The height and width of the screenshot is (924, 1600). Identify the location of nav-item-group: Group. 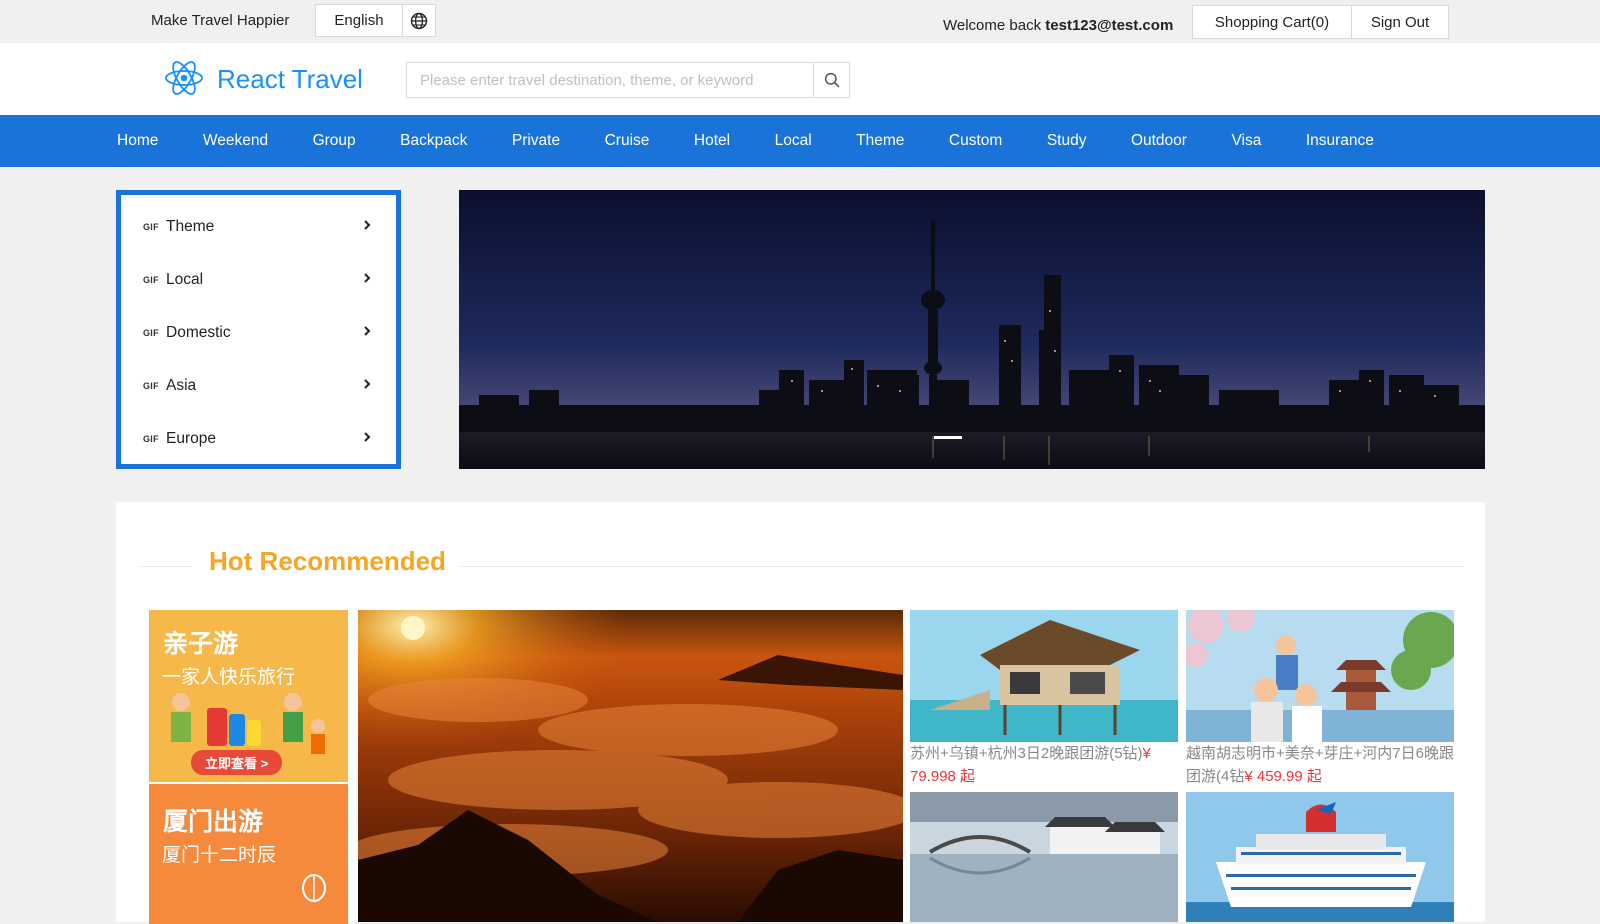
(334, 141).